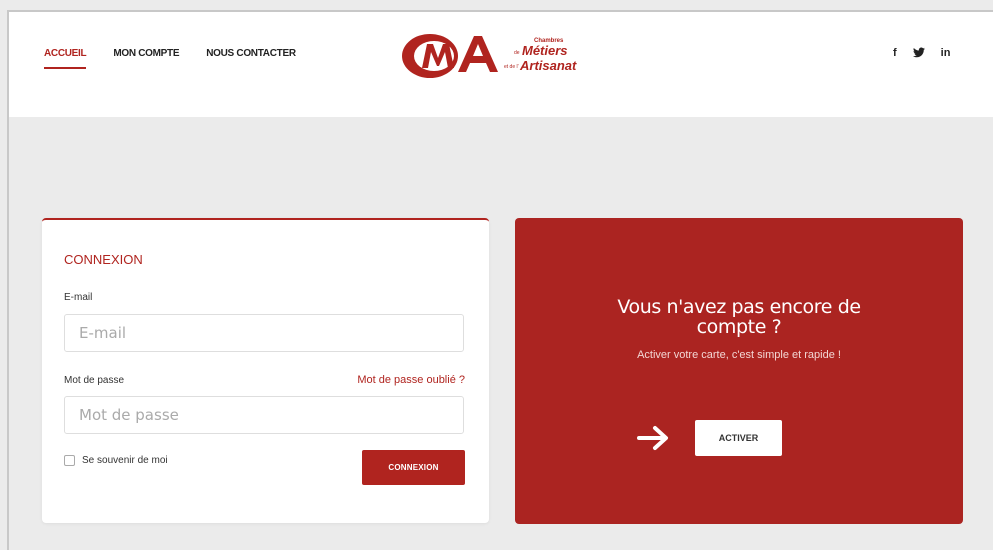 This screenshot has height=550, width=993. What do you see at coordinates (264, 415) in the screenshot?
I see `password-field` at bounding box center [264, 415].